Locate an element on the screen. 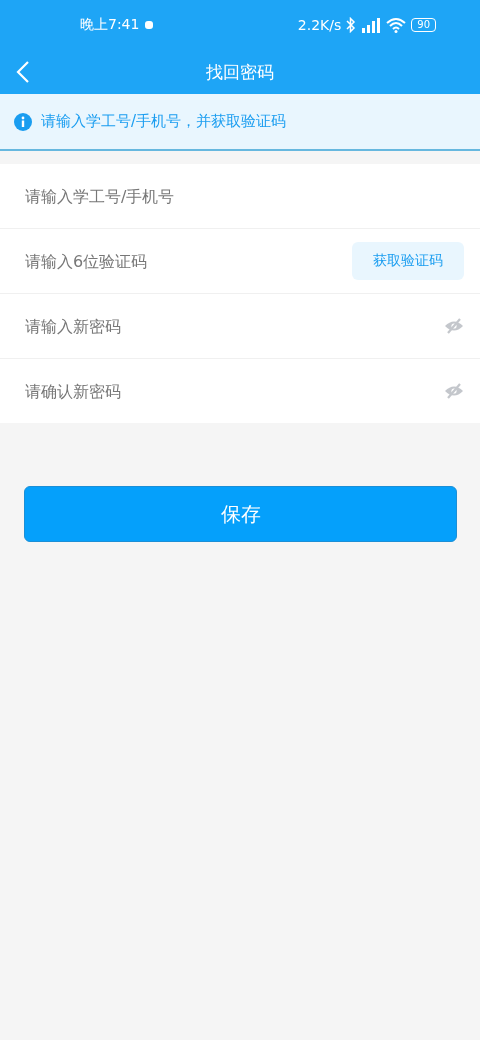  wifi-icon is located at coordinates (396, 25).